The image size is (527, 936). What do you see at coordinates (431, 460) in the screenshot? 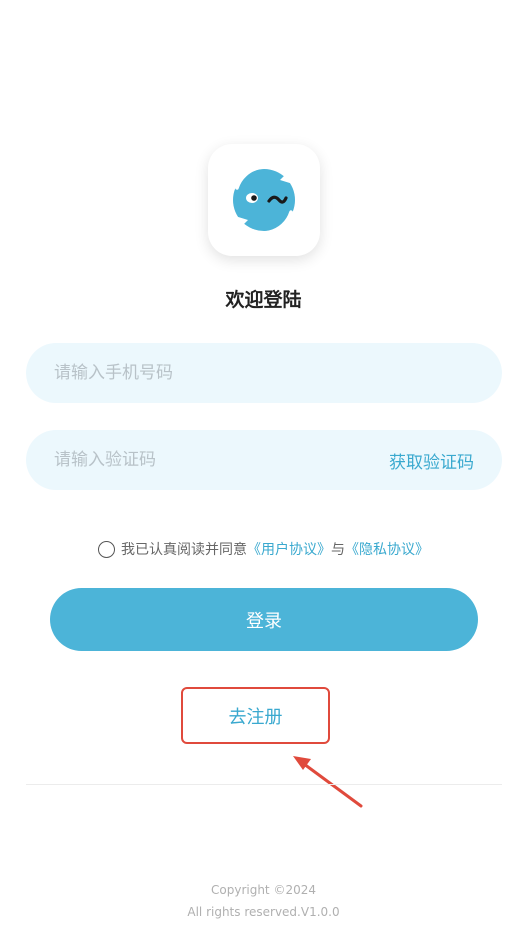
I see `get-code-button: 获取验证码` at bounding box center [431, 460].